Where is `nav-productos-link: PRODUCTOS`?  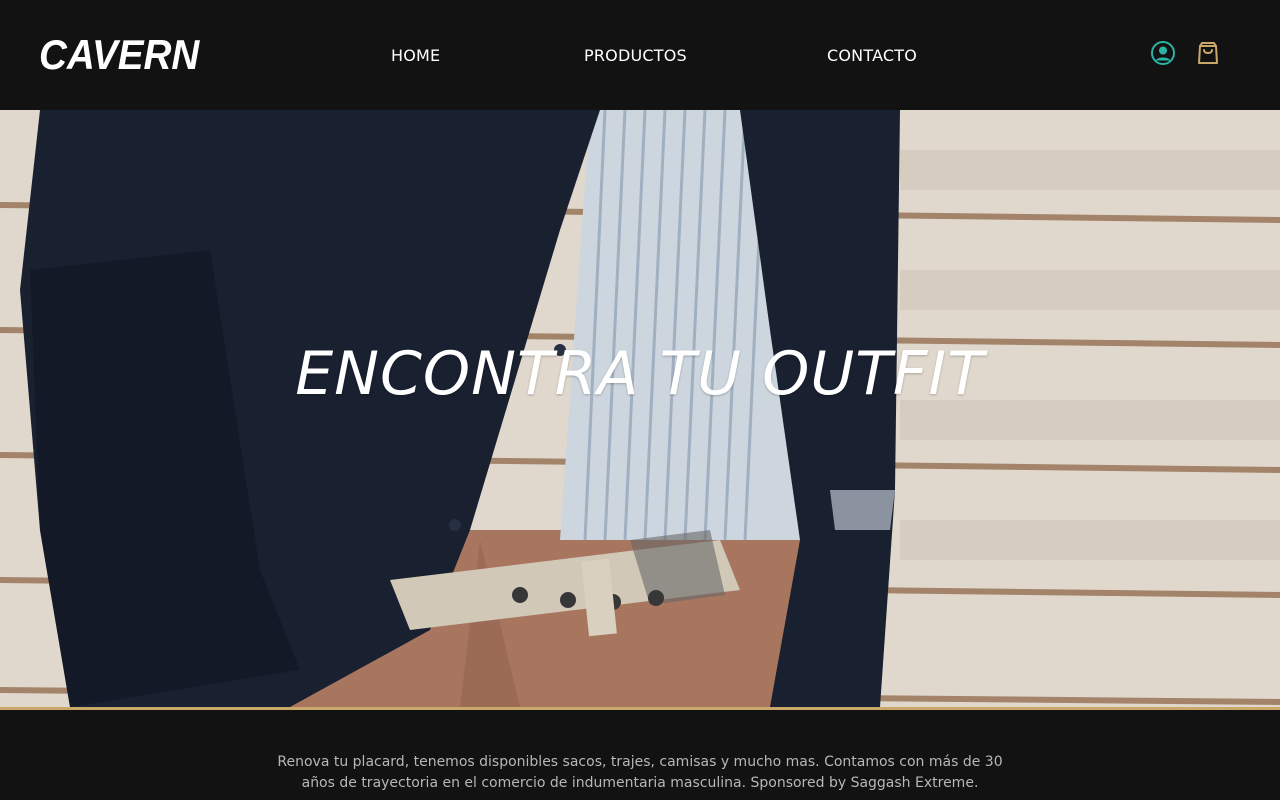
nav-productos-link: PRODUCTOS is located at coordinates (635, 56).